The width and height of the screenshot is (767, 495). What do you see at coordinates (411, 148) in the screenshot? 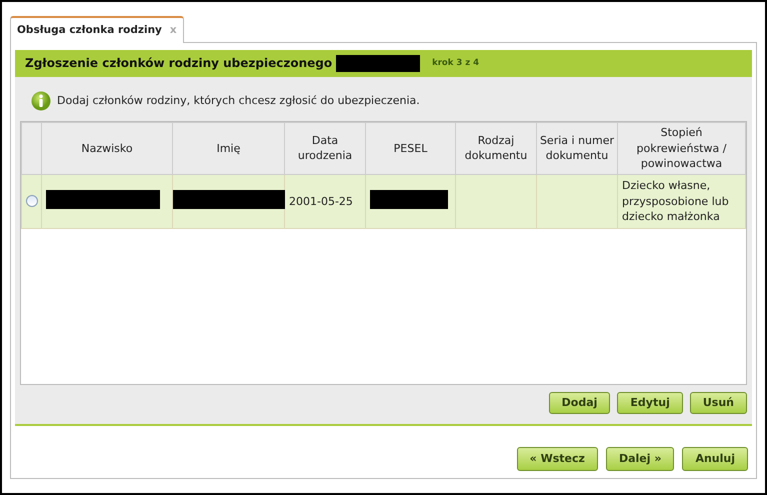
I see `column-header: PESEL` at bounding box center [411, 148].